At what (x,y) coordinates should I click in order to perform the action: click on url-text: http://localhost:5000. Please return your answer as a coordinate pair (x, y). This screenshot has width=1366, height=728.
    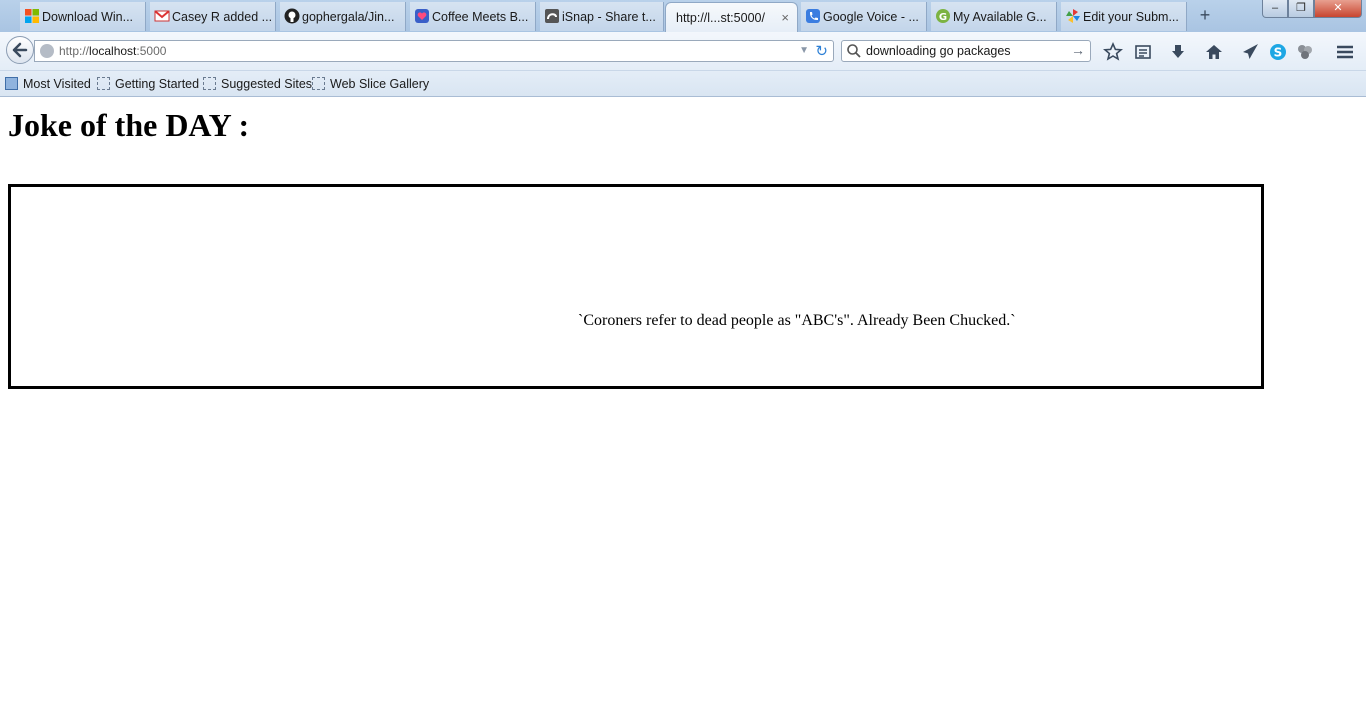
    Looking at the image, I should click on (112, 51).